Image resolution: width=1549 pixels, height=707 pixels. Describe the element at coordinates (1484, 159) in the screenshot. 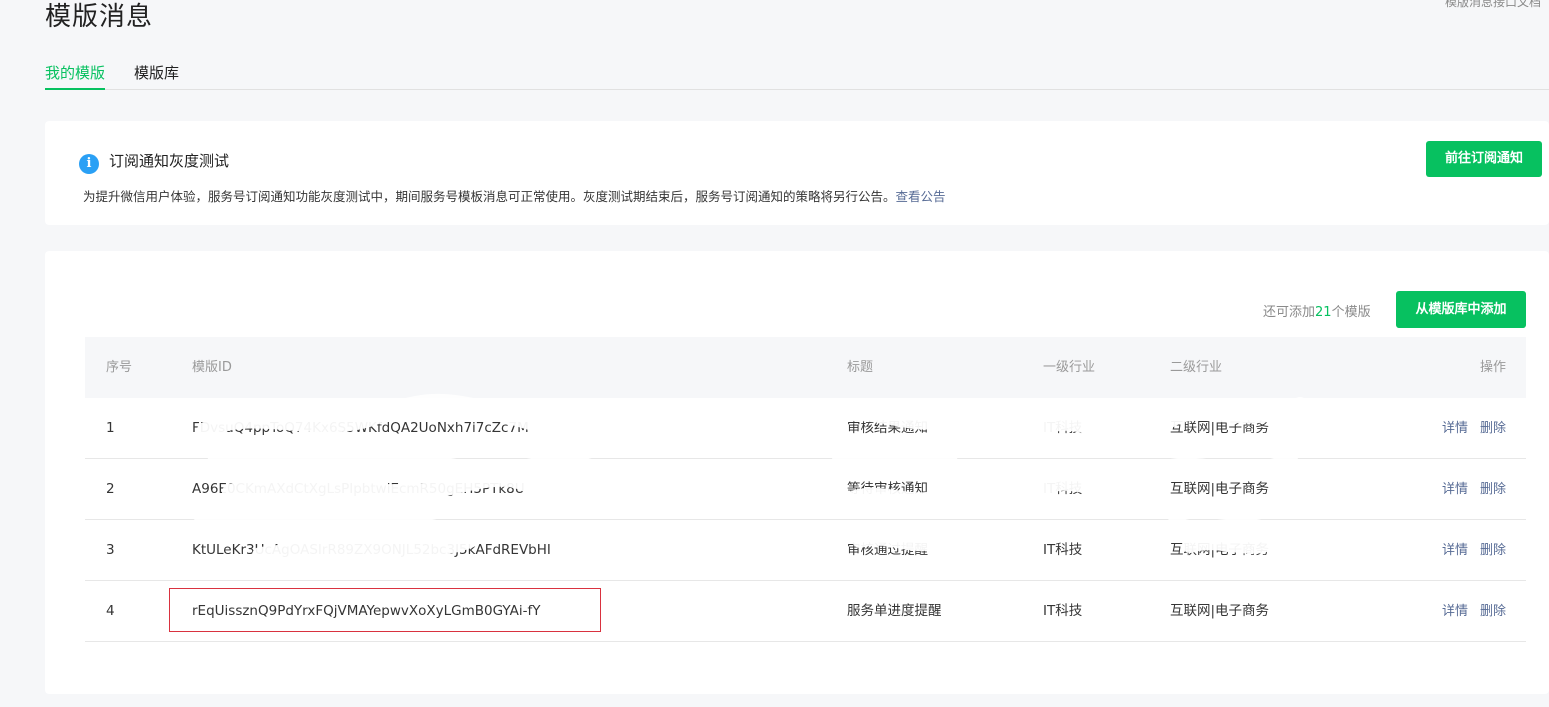

I see `goto-subscribe-button: 前往订阅通知` at that location.